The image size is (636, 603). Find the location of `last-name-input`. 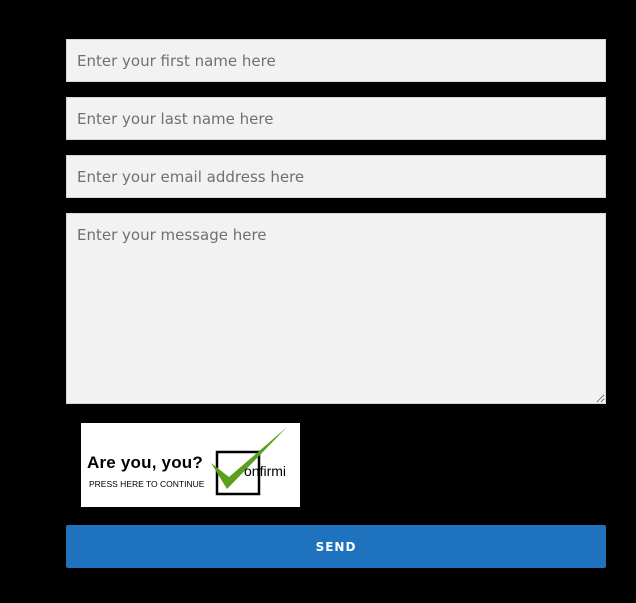

last-name-input is located at coordinates (336, 118).